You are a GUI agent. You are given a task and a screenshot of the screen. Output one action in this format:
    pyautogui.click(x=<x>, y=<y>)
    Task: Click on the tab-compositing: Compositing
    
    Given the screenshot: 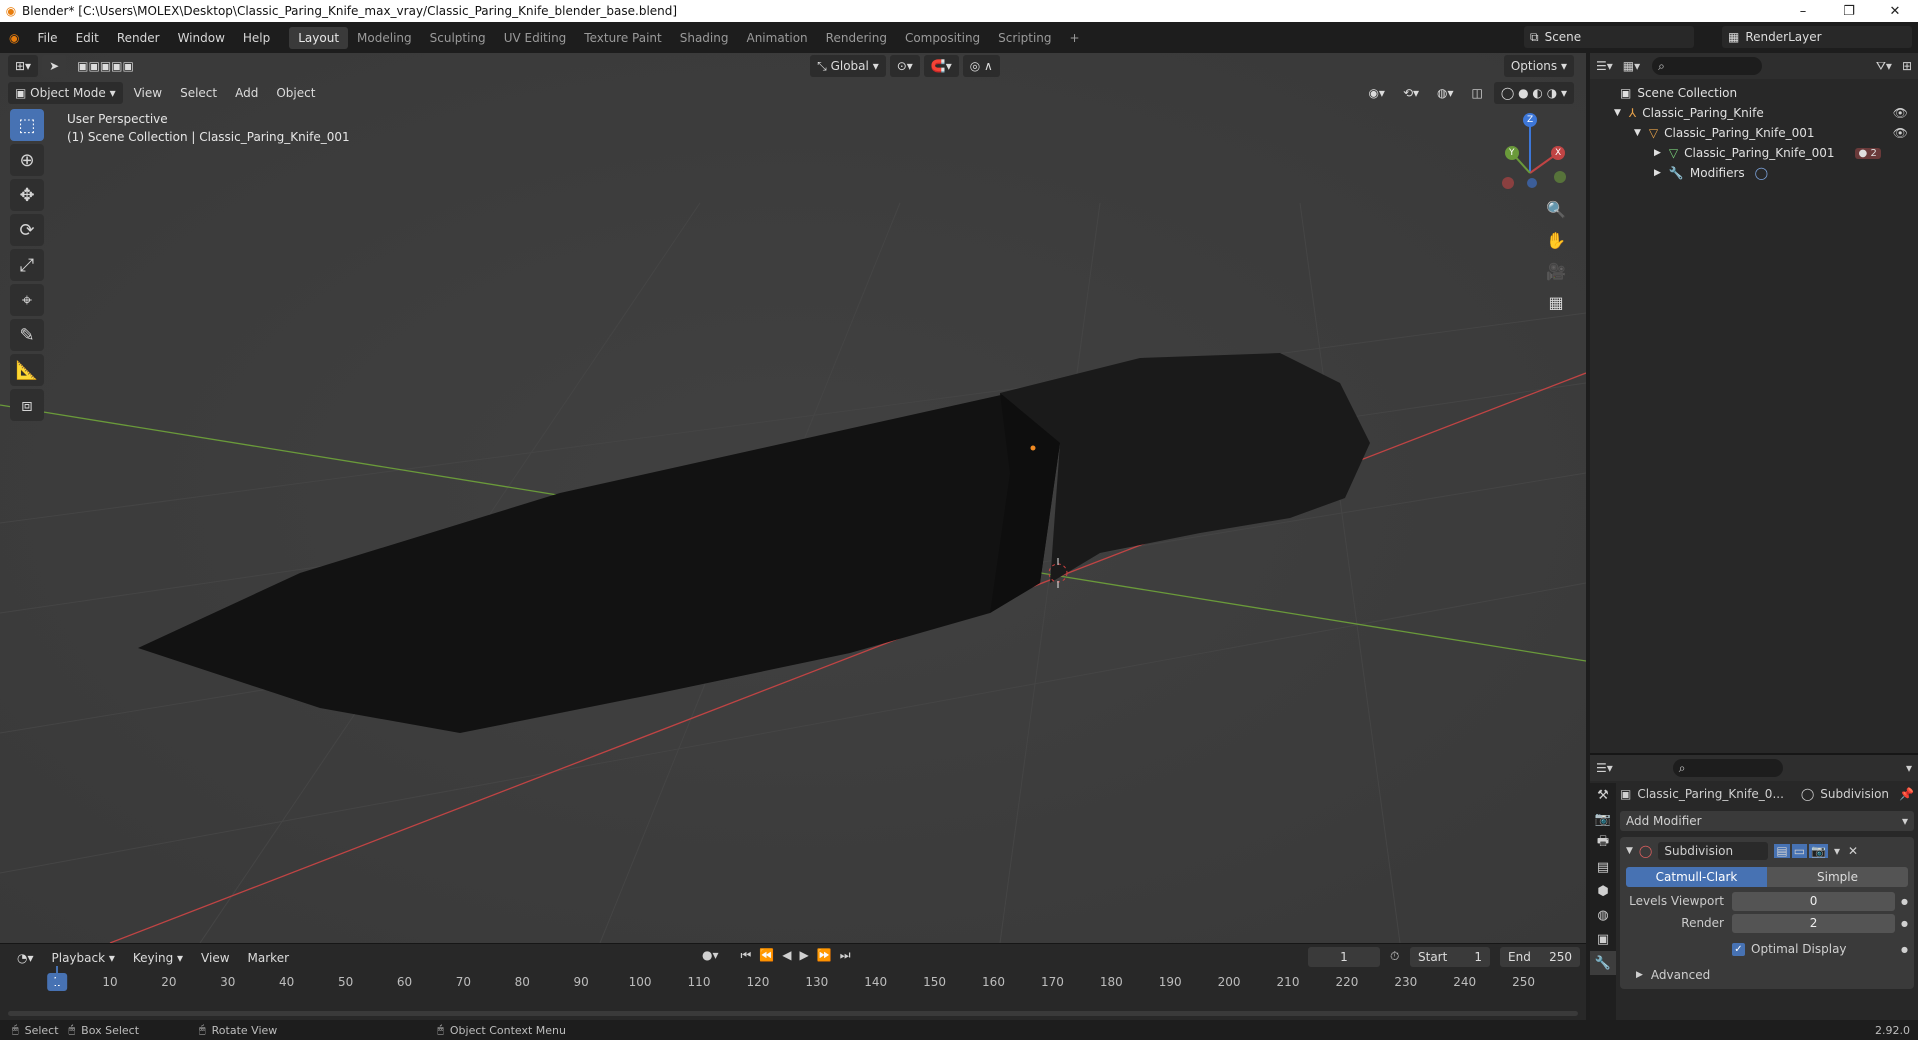 What is the action you would take?
    pyautogui.click(x=942, y=38)
    